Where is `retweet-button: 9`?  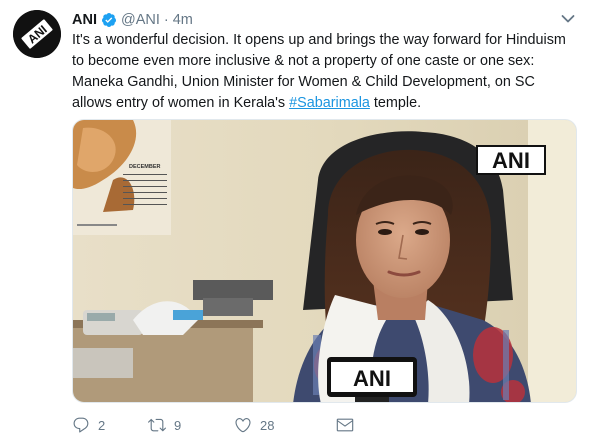
retweet-button: 9 is located at coordinates (176, 425).